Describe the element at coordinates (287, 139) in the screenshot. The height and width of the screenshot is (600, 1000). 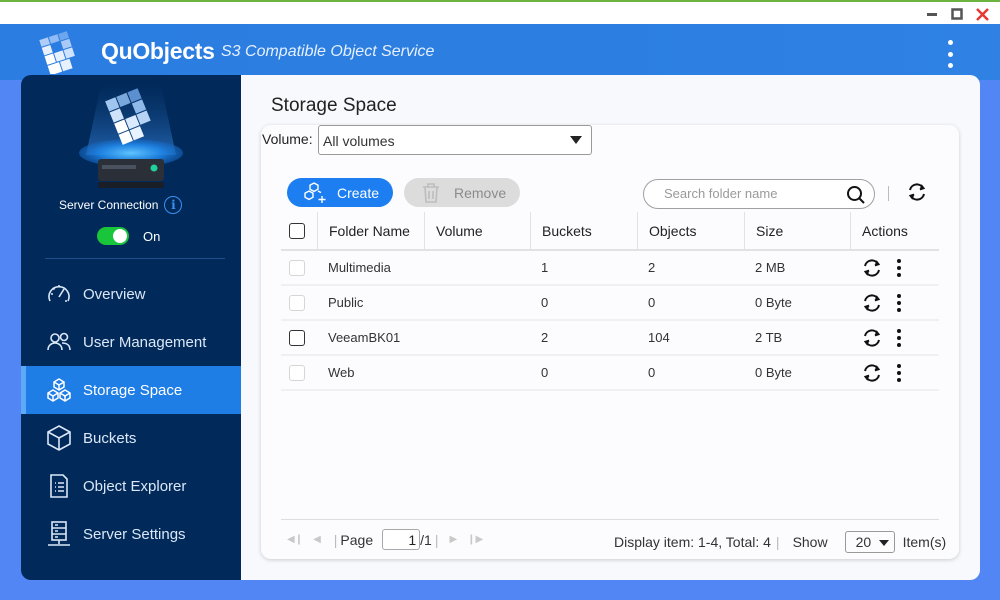
I see `volume-label: Volume:` at that location.